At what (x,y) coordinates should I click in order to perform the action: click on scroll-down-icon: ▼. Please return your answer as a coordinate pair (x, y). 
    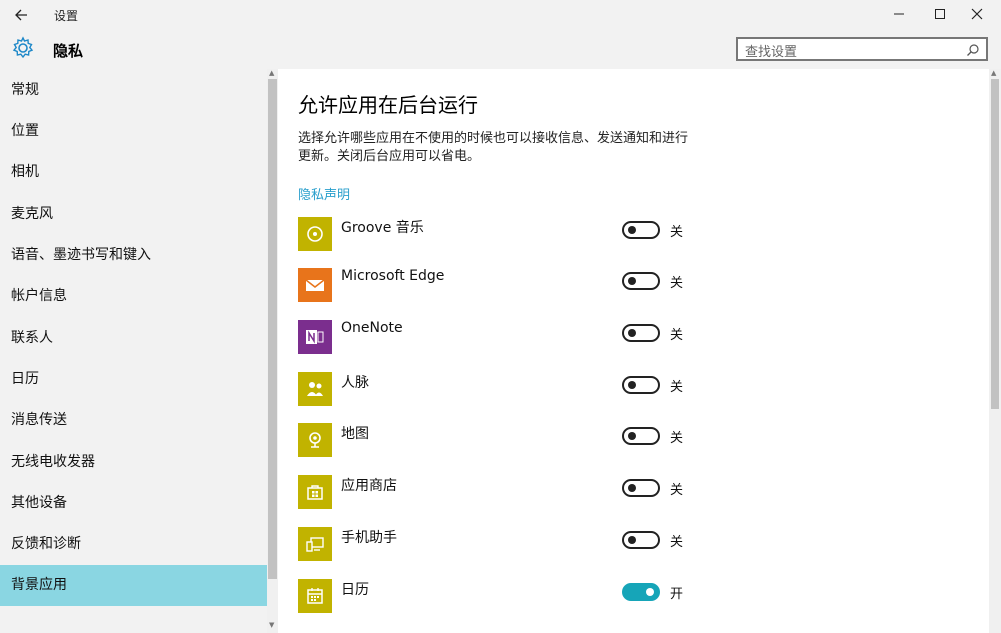
    Looking at the image, I should click on (271, 625).